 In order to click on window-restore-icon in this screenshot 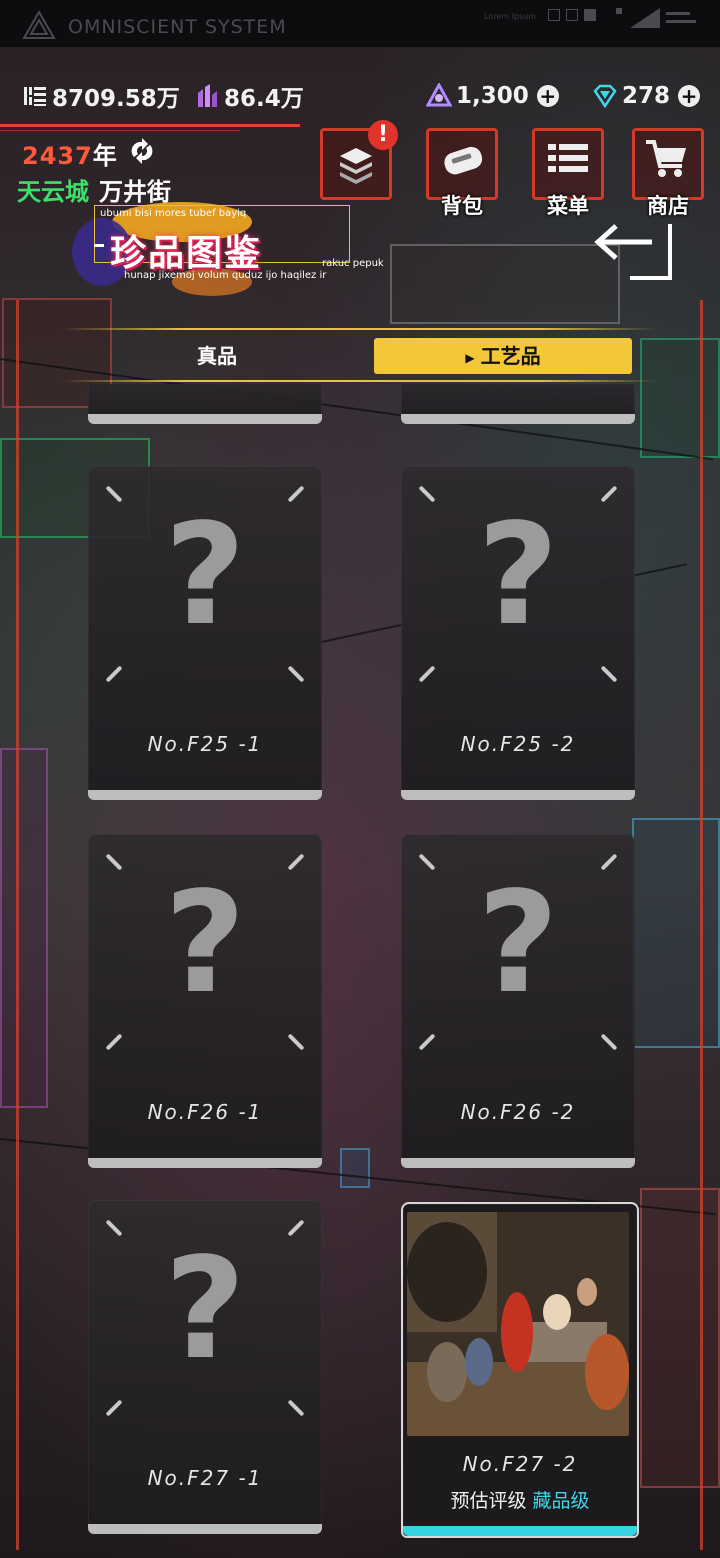, I will do `click(572, 15)`.